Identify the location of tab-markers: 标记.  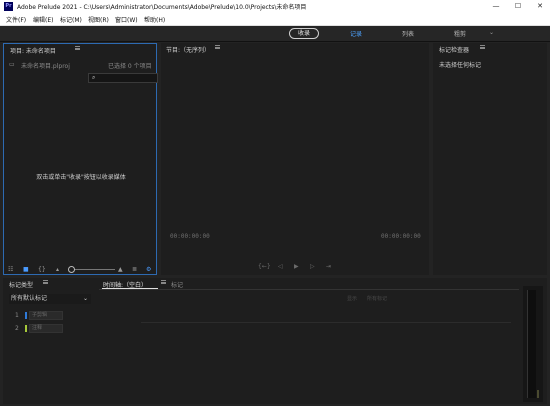
(177, 284).